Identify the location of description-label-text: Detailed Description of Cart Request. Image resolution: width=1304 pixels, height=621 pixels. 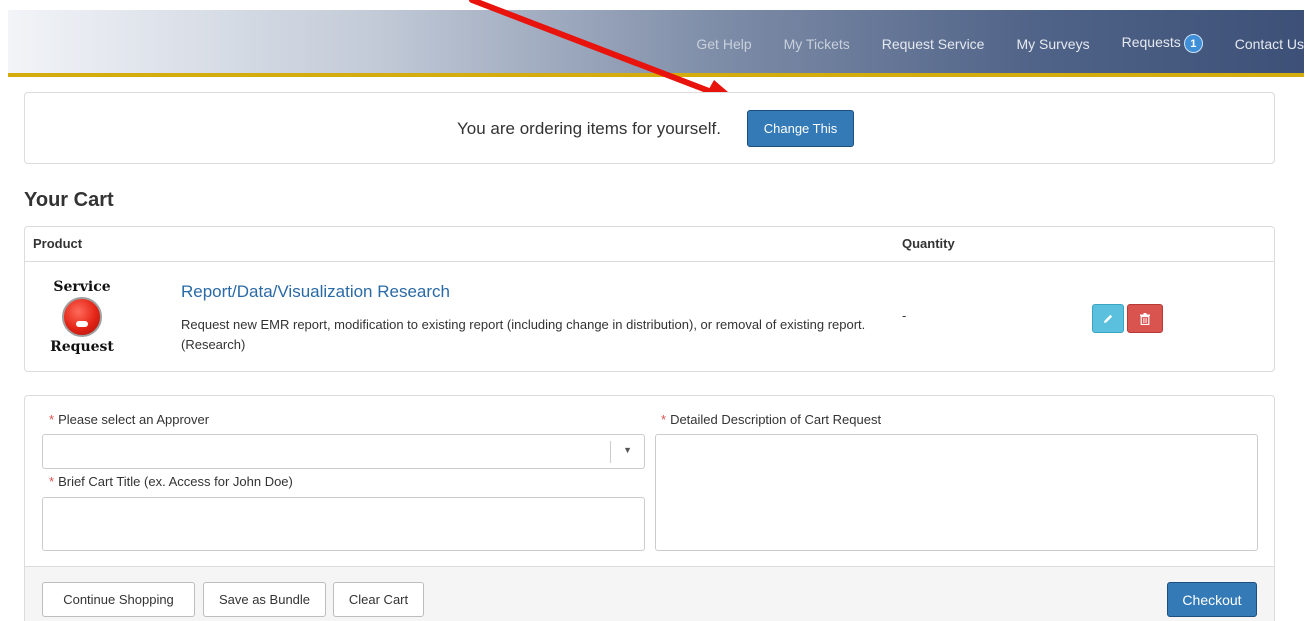
(776, 419).